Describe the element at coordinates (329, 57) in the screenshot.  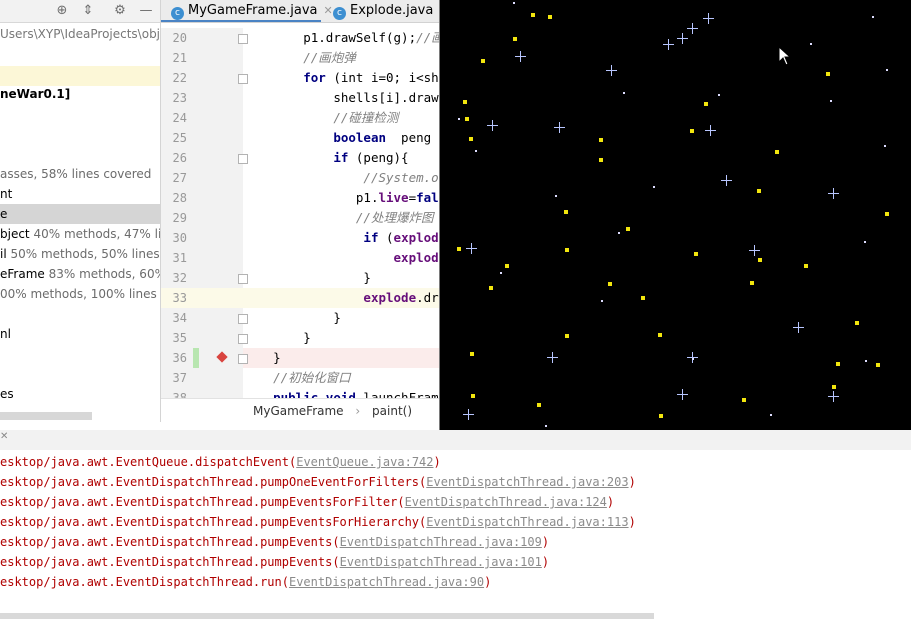
I see `code-token: //画炮弹` at that location.